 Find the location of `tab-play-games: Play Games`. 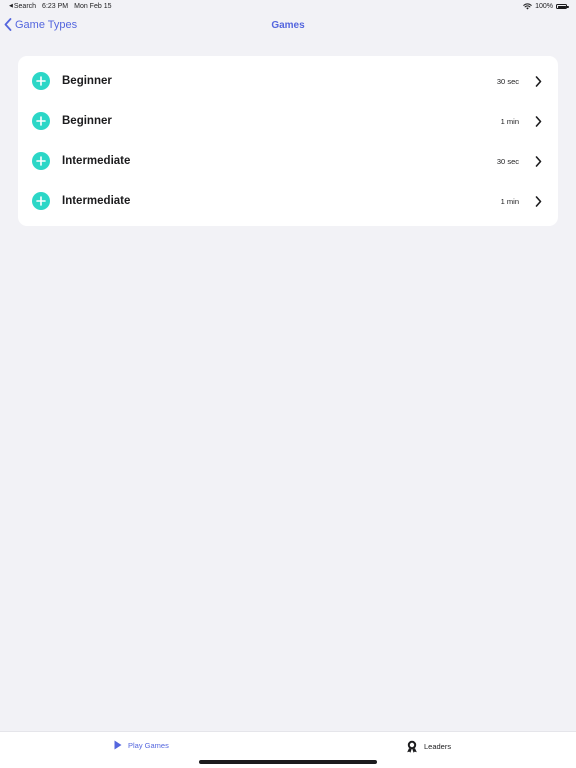

tab-play-games: Play Games is located at coordinates (141, 745).